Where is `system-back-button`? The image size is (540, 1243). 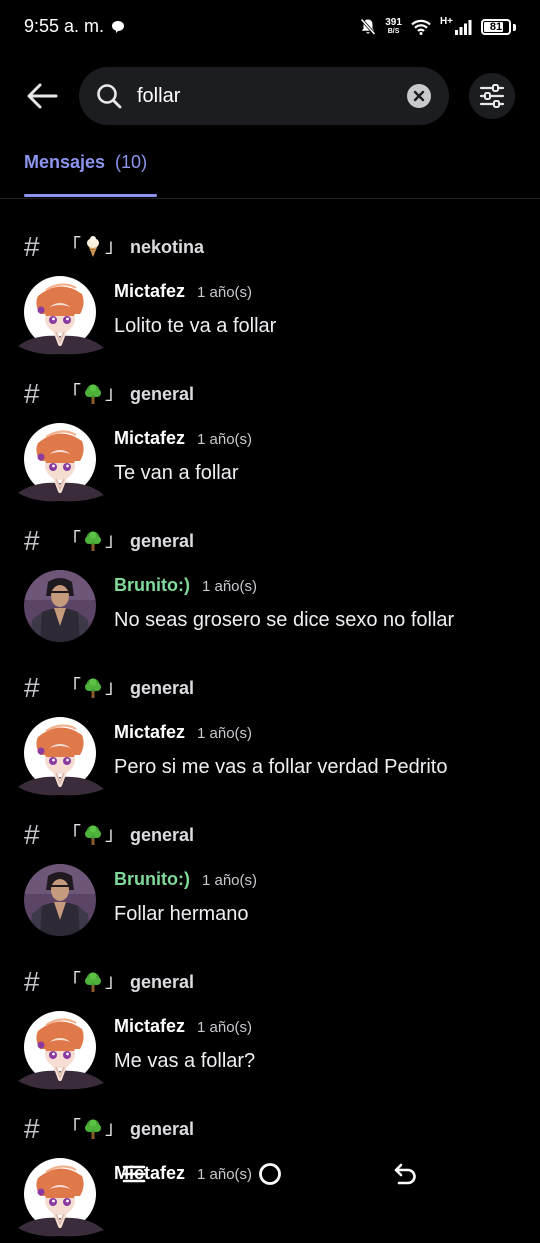
system-back-button is located at coordinates (406, 1174).